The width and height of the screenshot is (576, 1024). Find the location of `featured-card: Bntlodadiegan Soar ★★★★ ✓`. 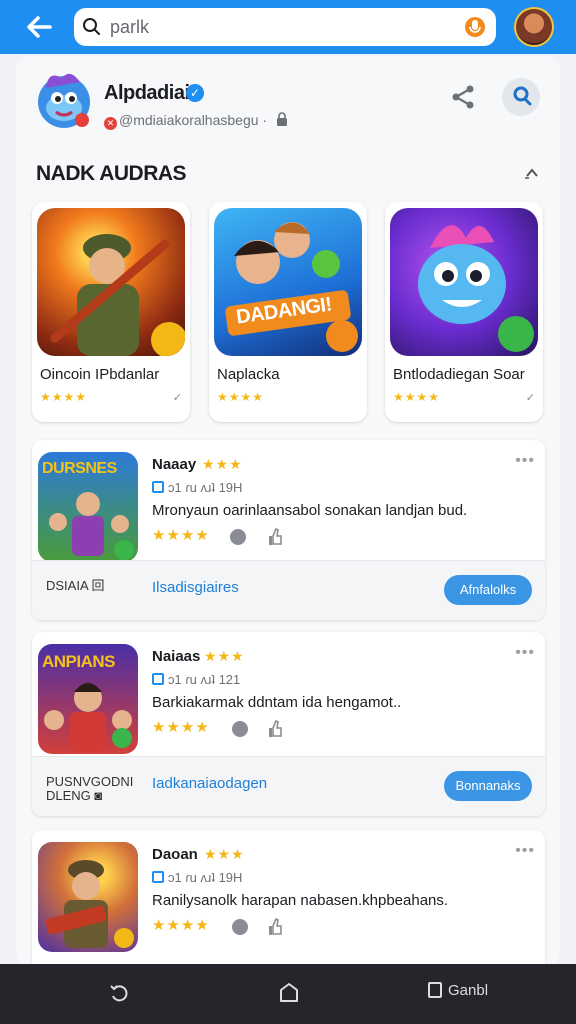

featured-card: Bntlodadiegan Soar ★★★★ ✓ is located at coordinates (464, 312).